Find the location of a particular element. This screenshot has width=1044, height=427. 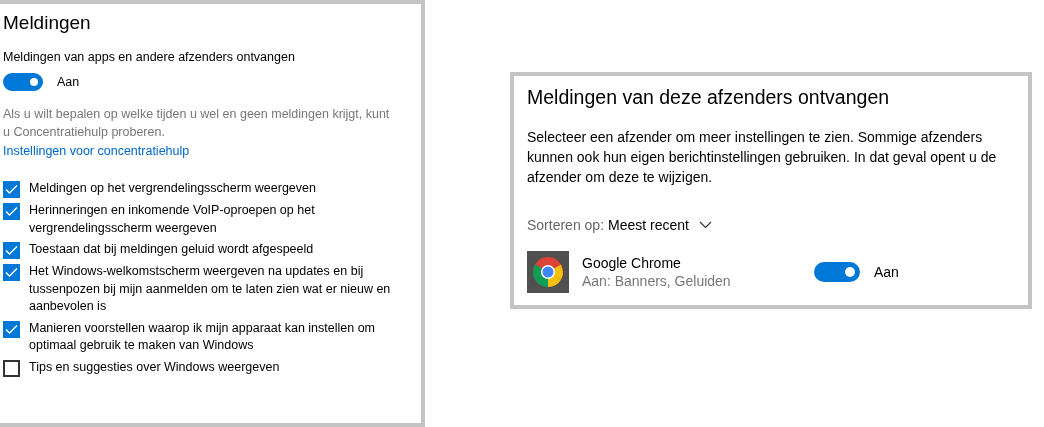

sort-label: Sorteren op: is located at coordinates (566, 225).